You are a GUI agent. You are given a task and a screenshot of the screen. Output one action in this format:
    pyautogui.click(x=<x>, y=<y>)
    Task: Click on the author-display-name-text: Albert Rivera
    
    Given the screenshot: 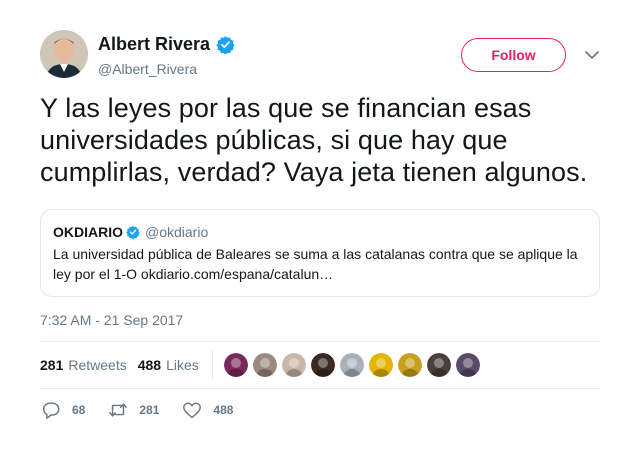 What is the action you would take?
    pyautogui.click(x=154, y=44)
    